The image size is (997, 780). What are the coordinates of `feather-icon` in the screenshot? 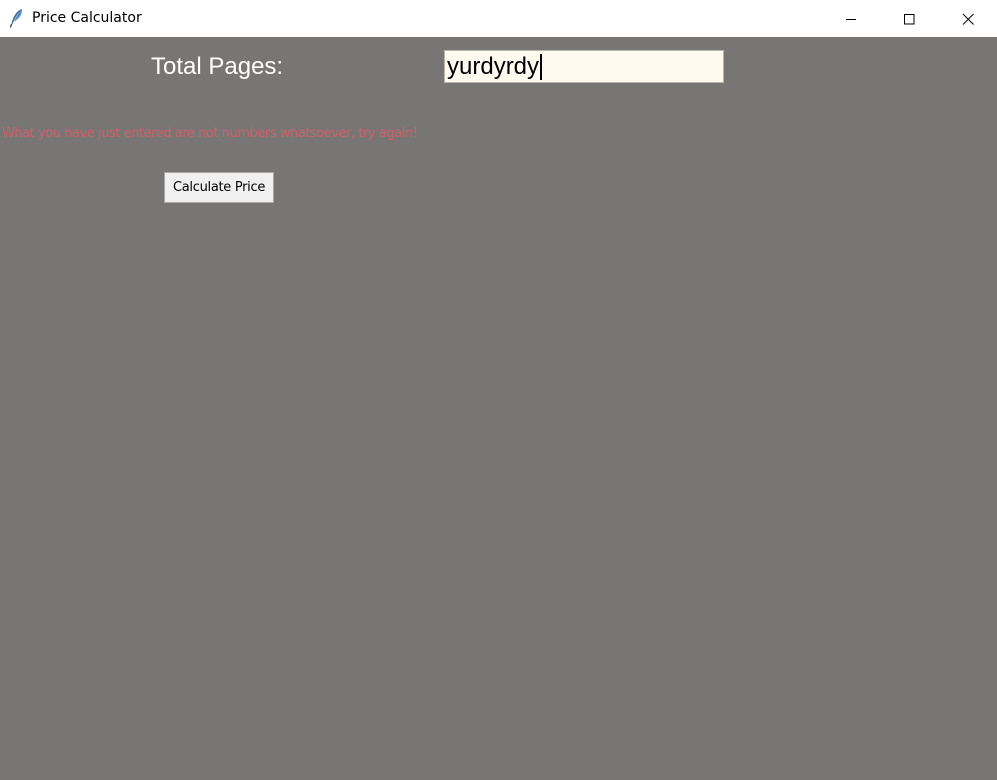 It's located at (16, 18).